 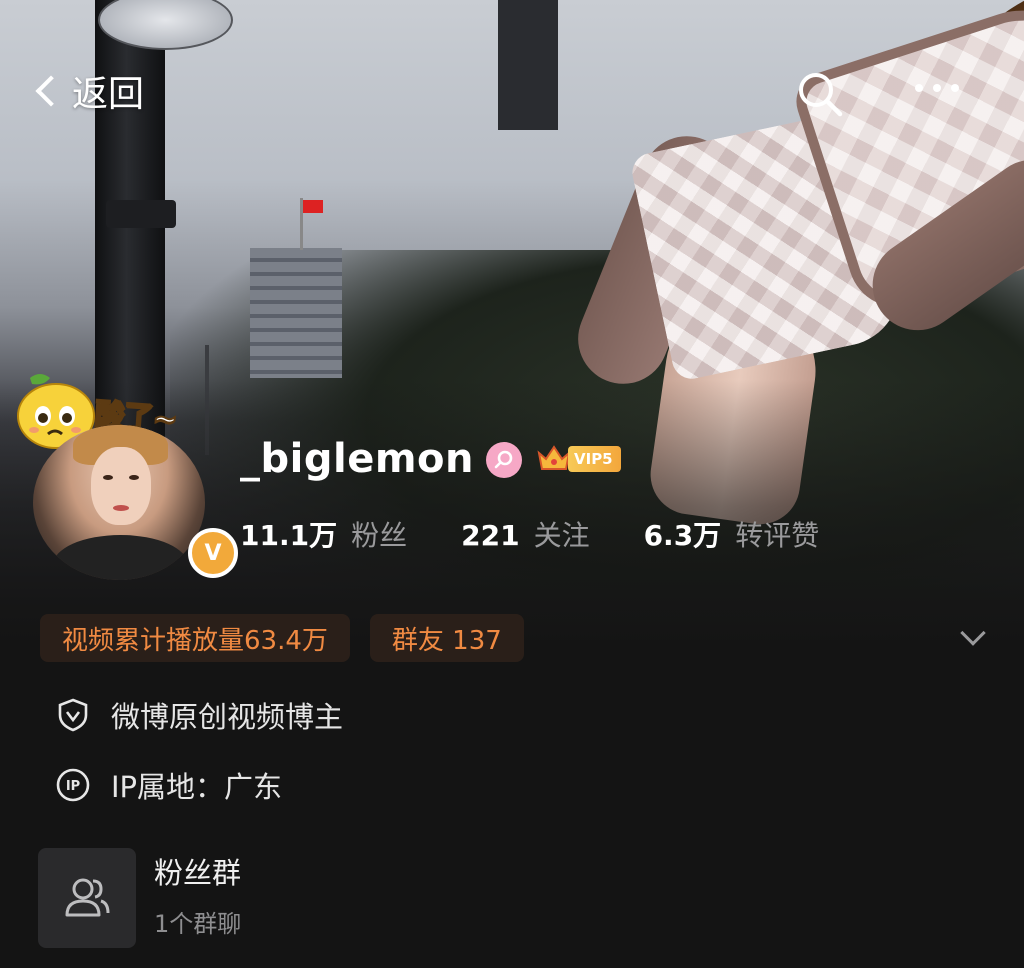 I want to click on avatar-outfit, so click(x=120, y=557).